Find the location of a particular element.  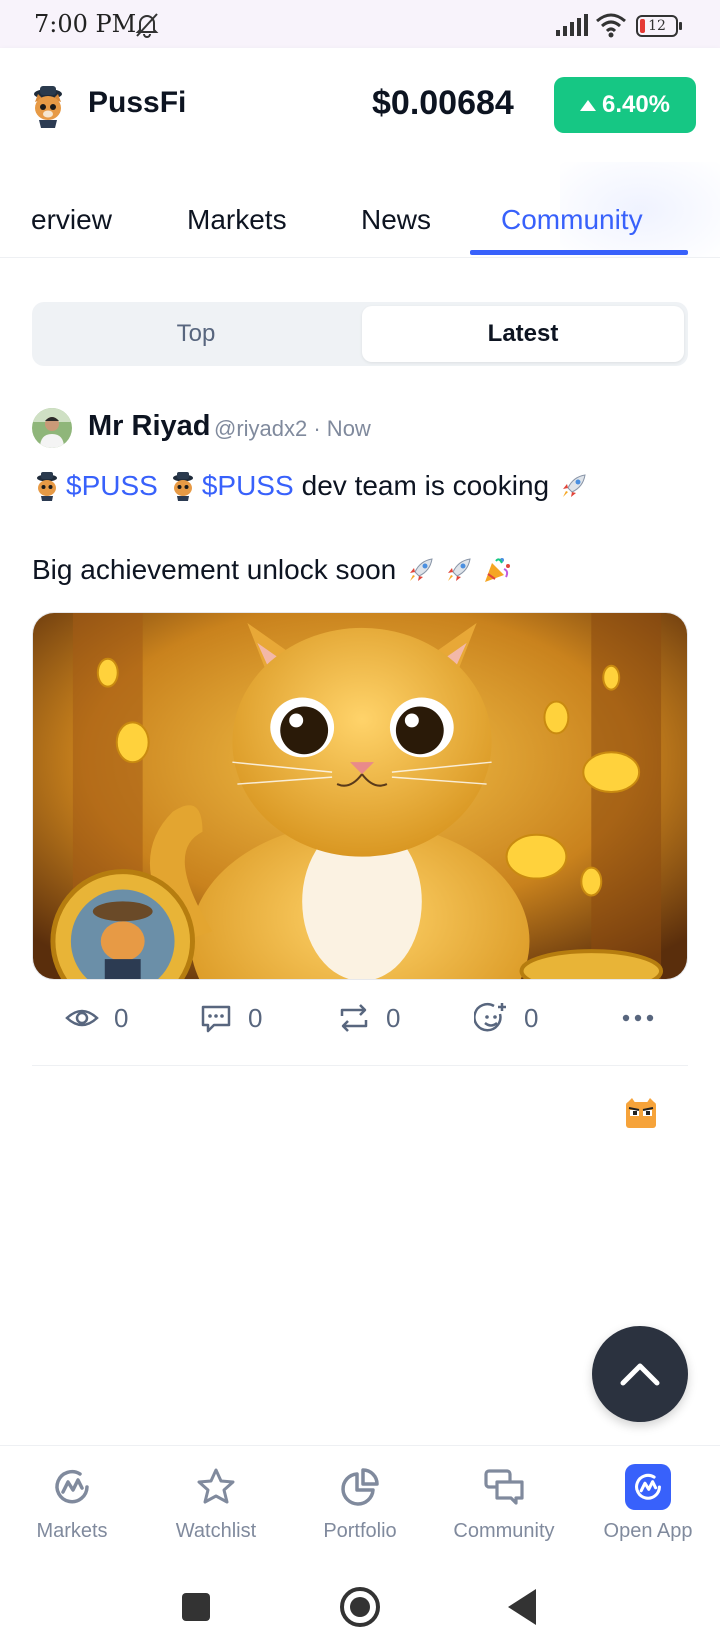

battery-level: 12 is located at coordinates (657, 26).